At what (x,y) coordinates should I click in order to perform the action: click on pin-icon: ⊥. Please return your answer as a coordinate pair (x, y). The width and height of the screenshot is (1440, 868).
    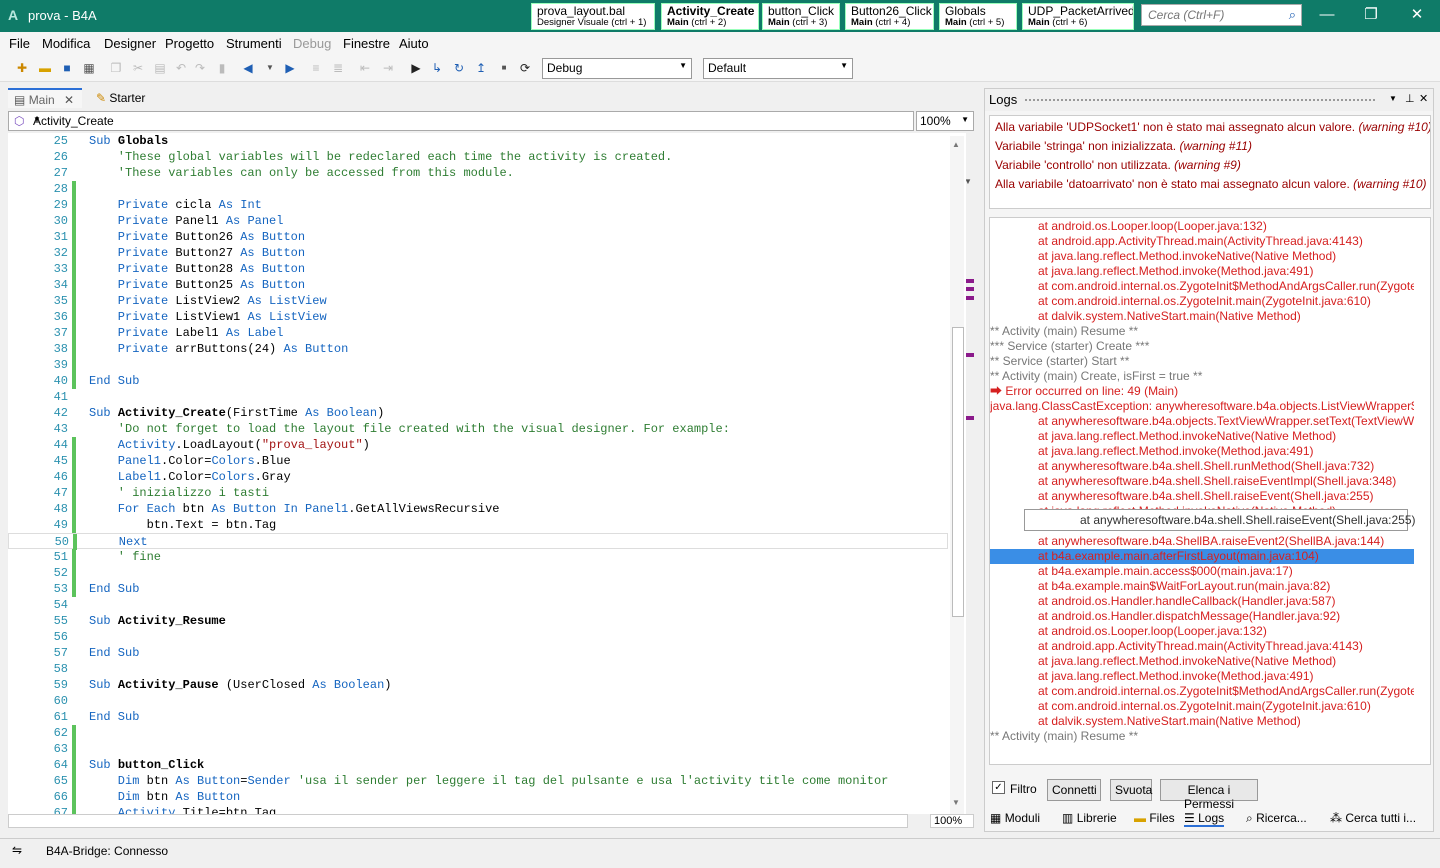
    Looking at the image, I should click on (1410, 98).